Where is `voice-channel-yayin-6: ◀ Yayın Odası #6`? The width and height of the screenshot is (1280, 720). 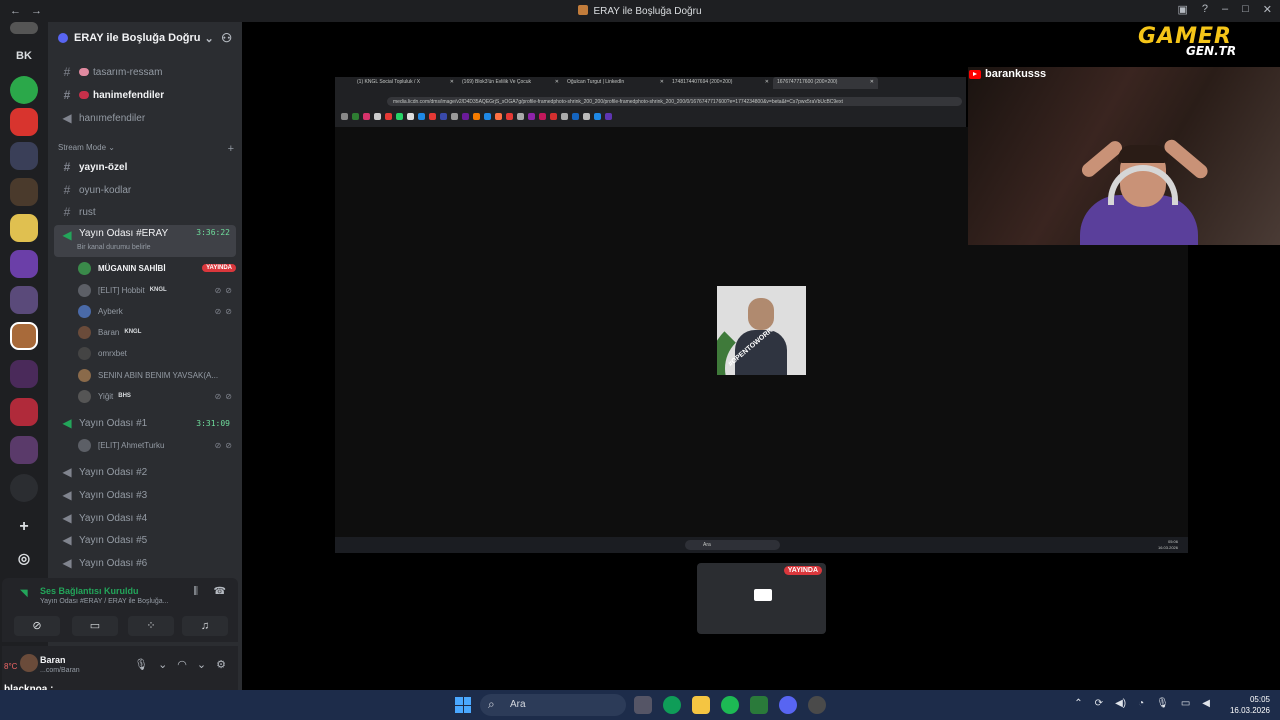 voice-channel-yayin-6: ◀ Yayın Odası #6 is located at coordinates (145, 563).